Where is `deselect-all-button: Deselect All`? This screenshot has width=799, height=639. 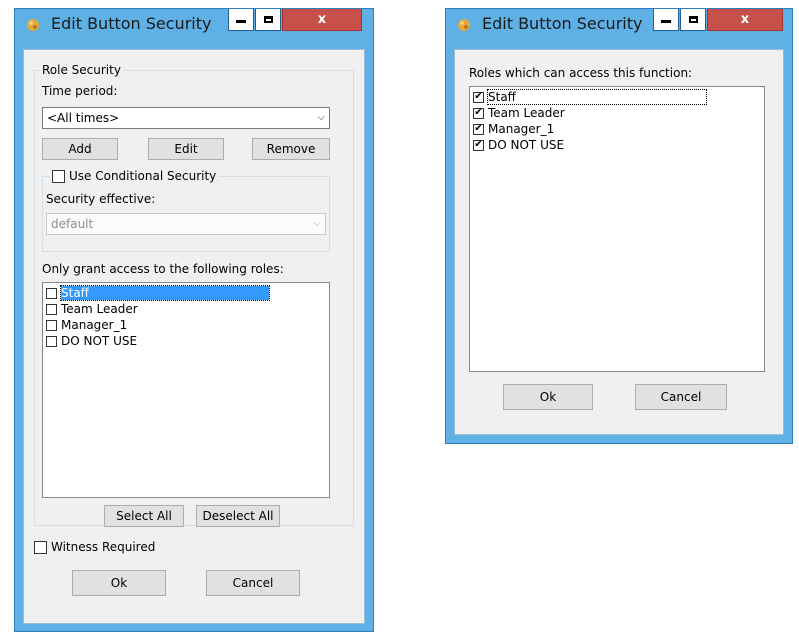 deselect-all-button: Deselect All is located at coordinates (238, 516).